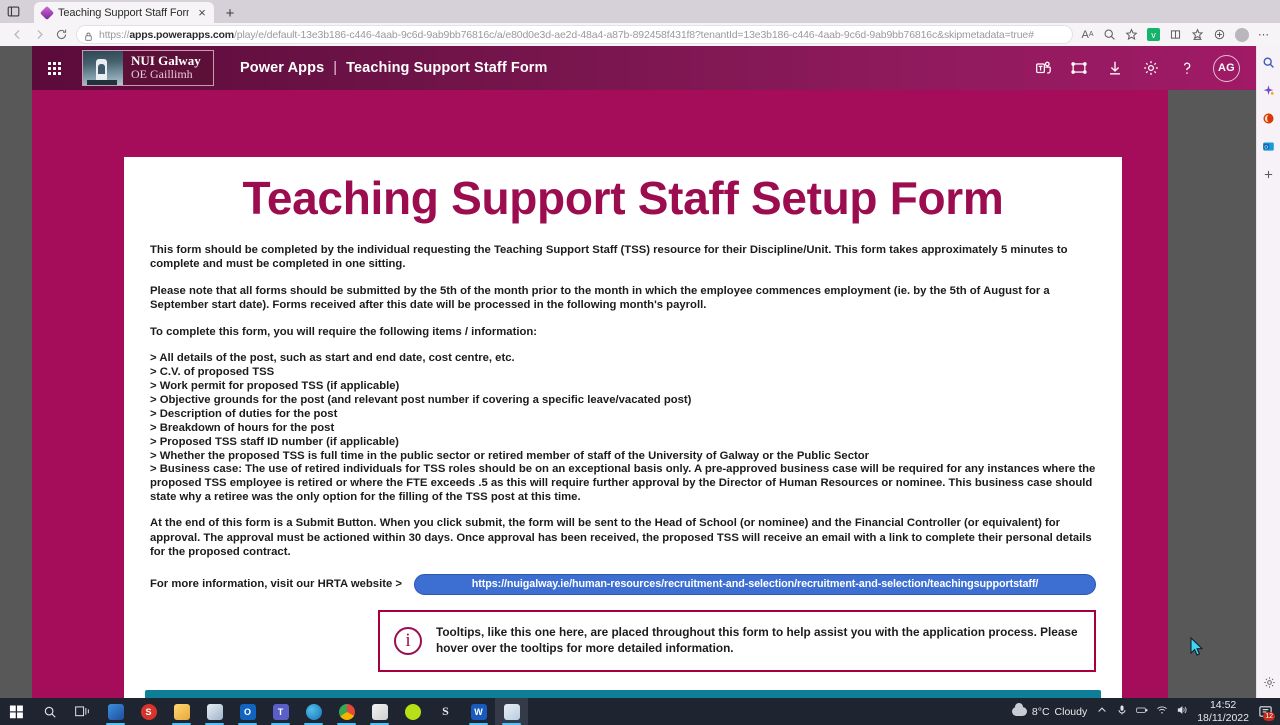 This screenshot has height=725, width=1280. Describe the element at coordinates (640, 11) in the screenshot. I see `browser-tab-strip: Teaching Support Staff Form - × +` at that location.